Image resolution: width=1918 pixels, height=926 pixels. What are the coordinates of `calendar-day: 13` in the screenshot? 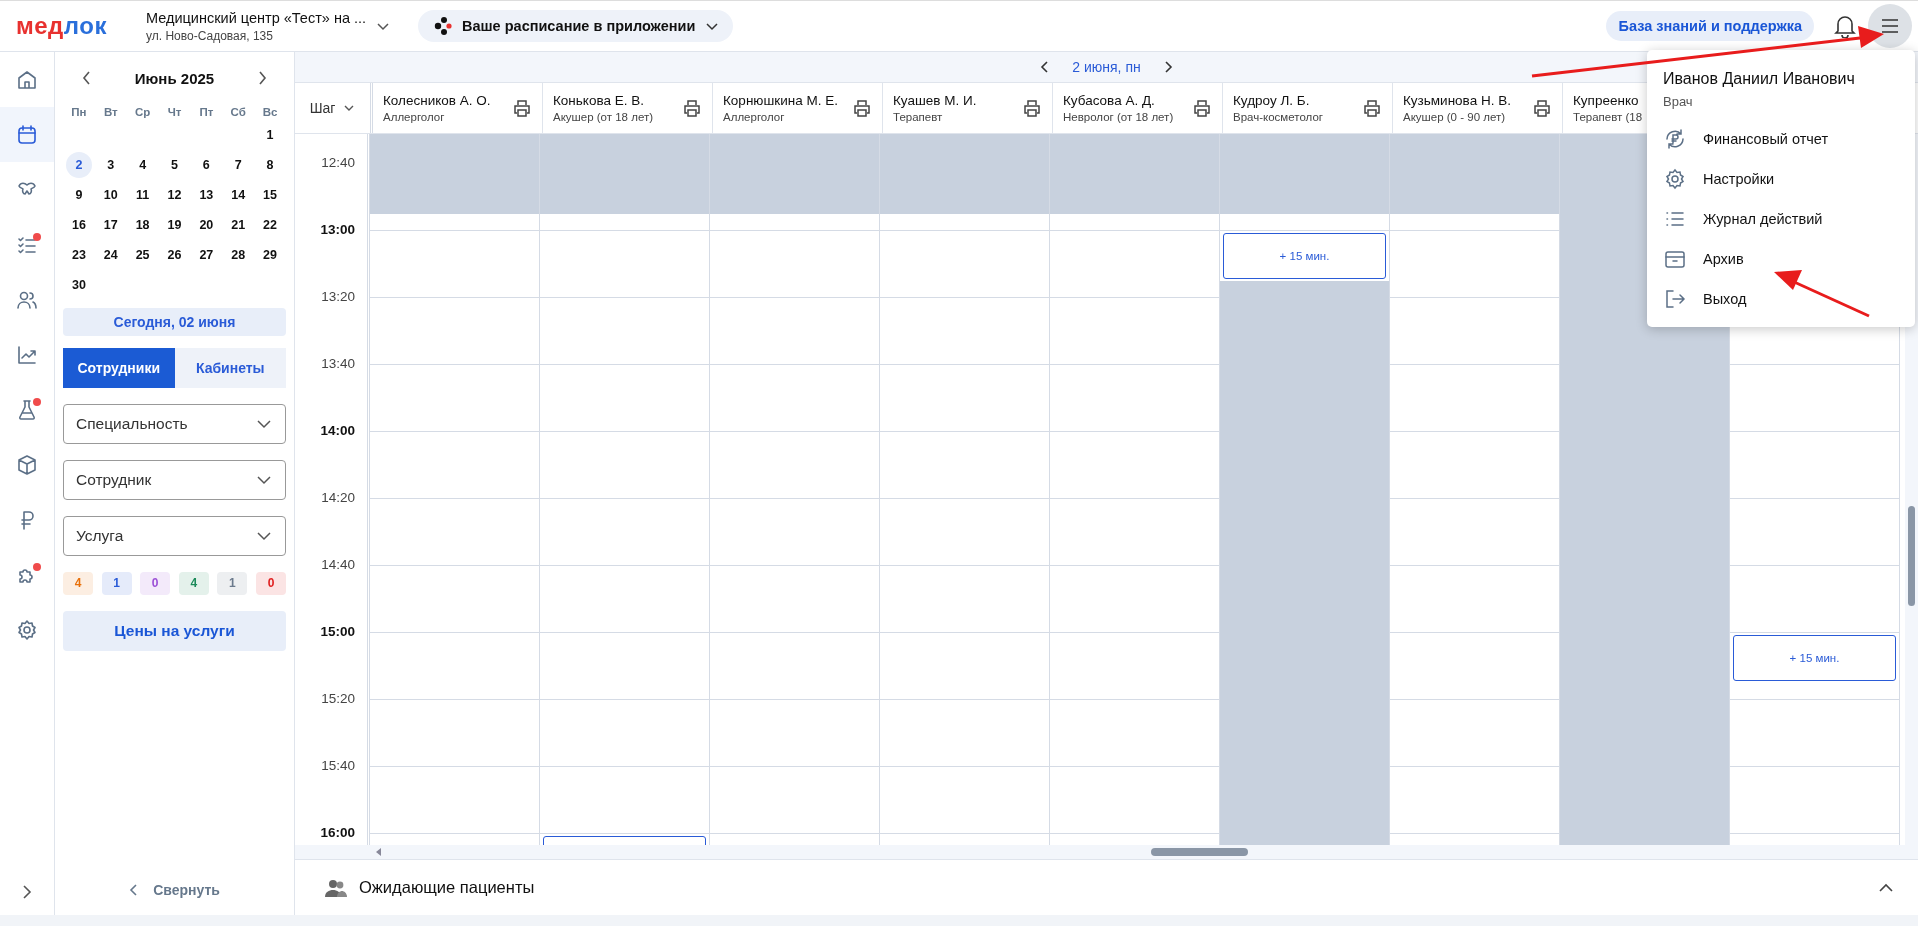 It's located at (206, 195).